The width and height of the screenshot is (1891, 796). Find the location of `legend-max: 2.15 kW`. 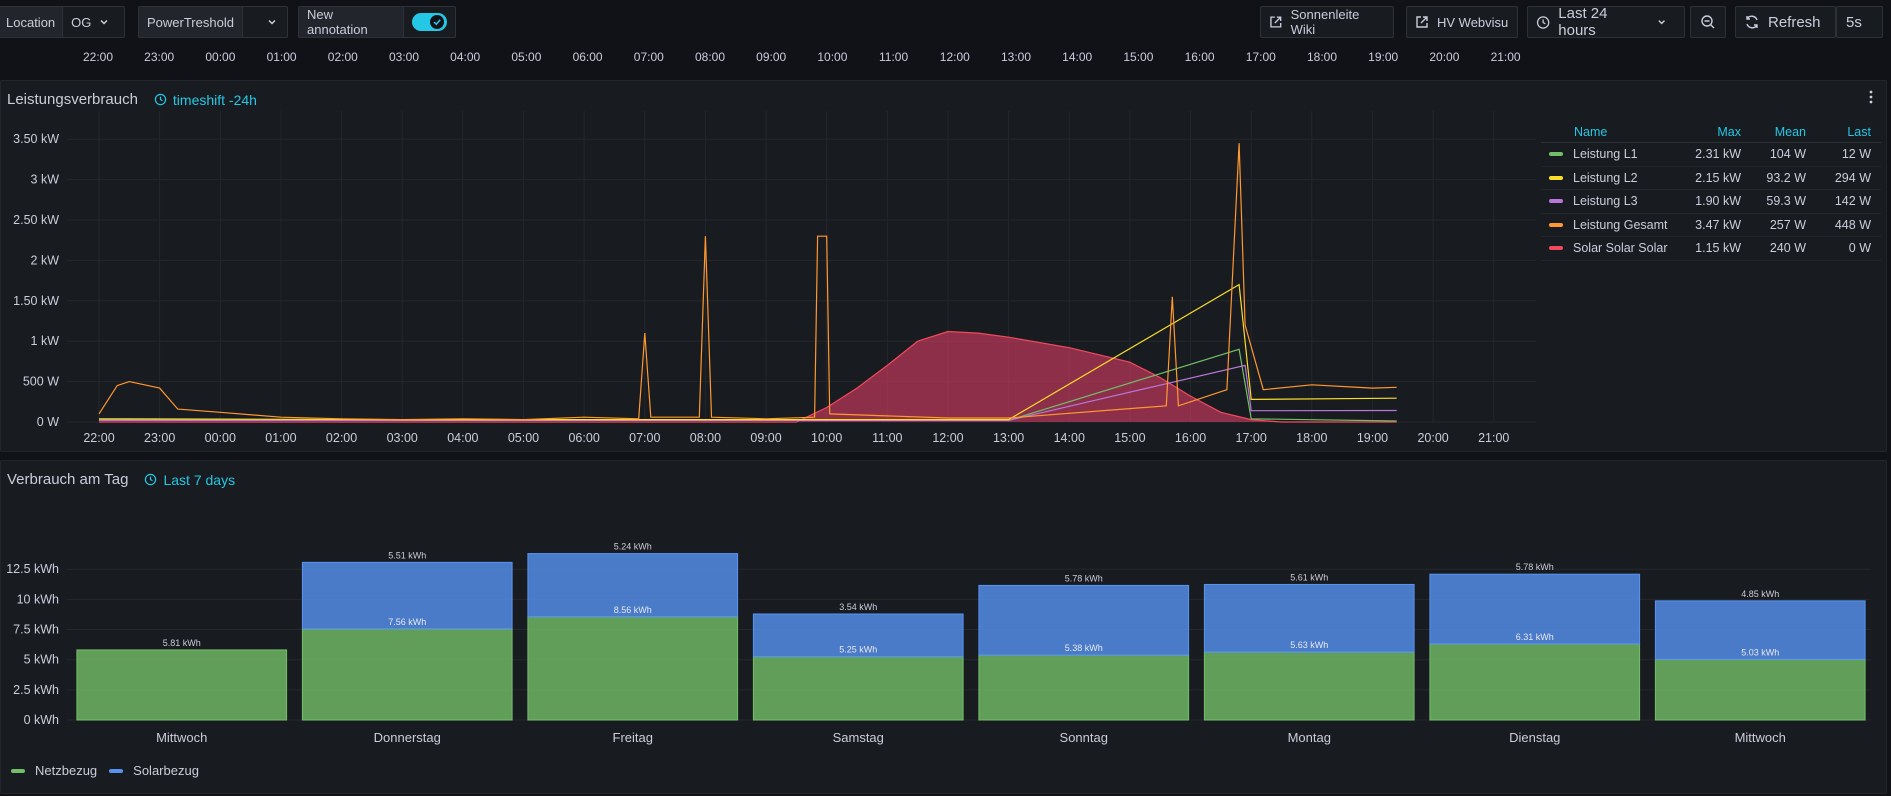

legend-max: 2.15 kW is located at coordinates (1718, 177).